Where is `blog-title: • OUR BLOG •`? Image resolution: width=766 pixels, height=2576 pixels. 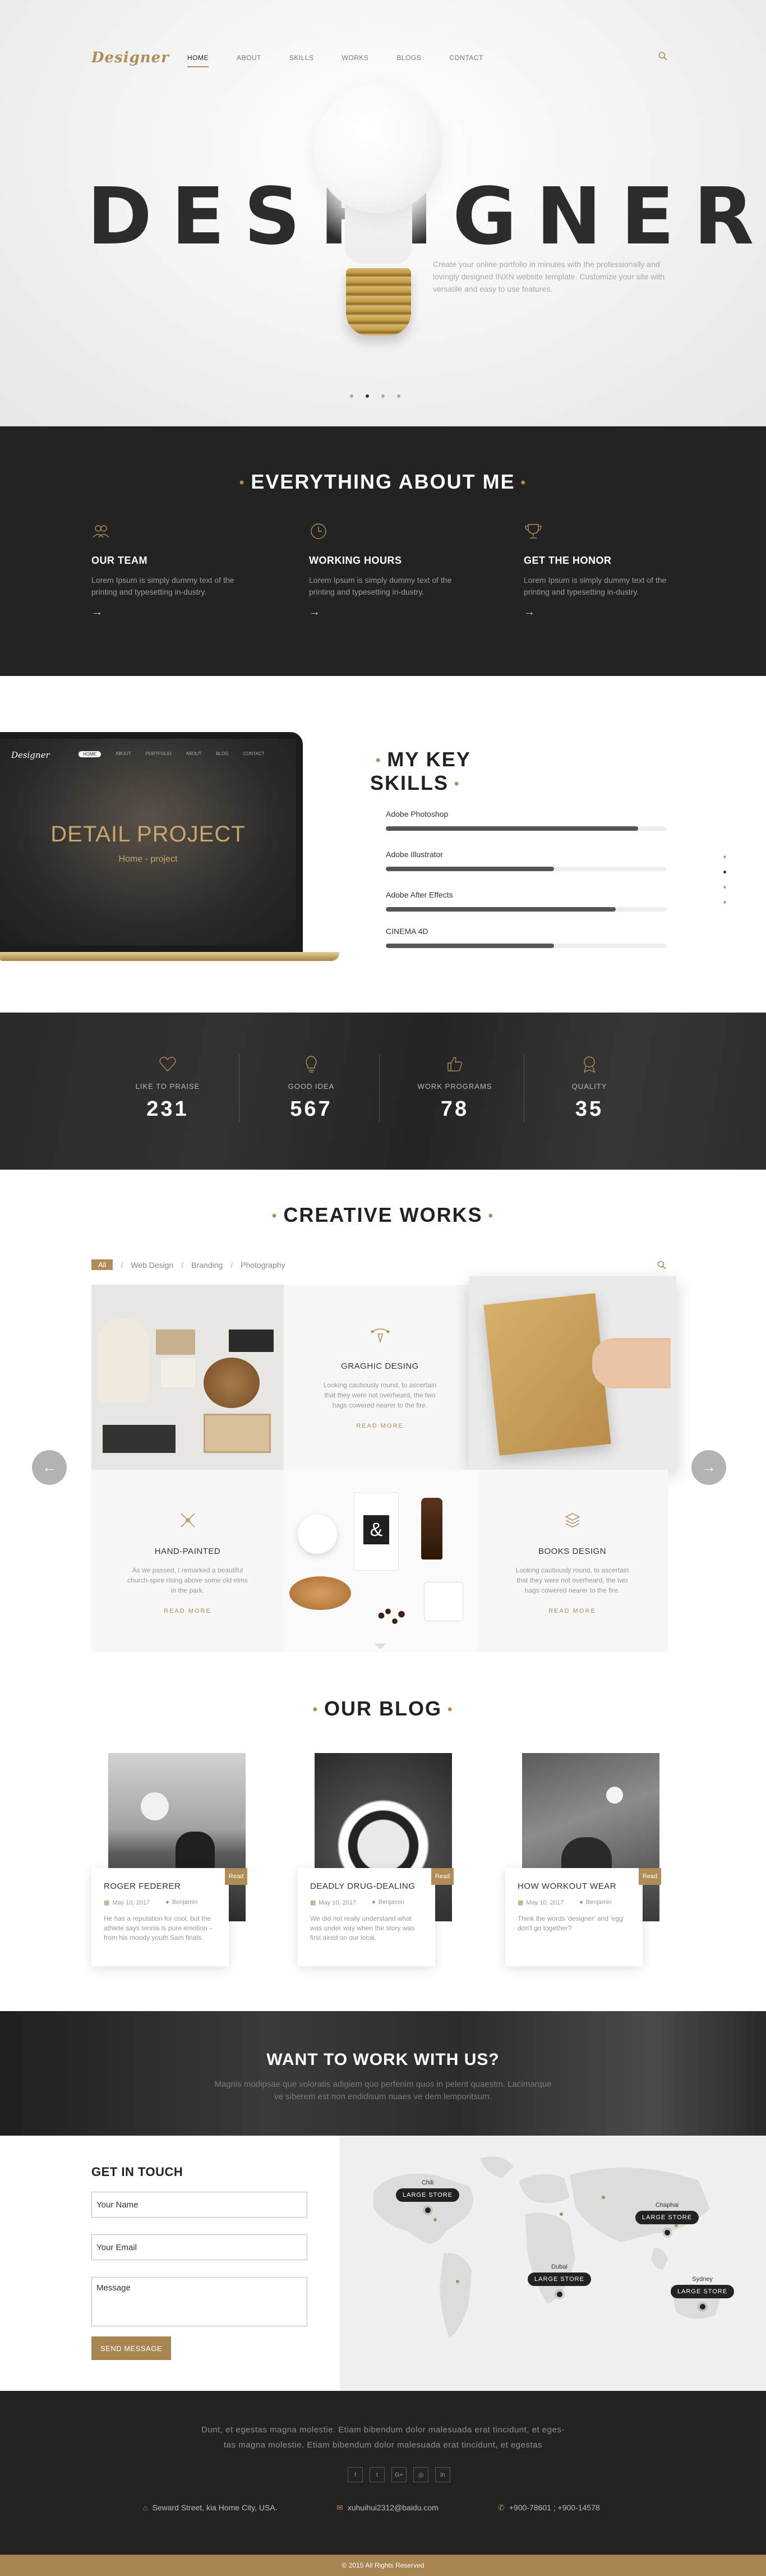
blog-title: • OUR BLOG • is located at coordinates (383, 1708).